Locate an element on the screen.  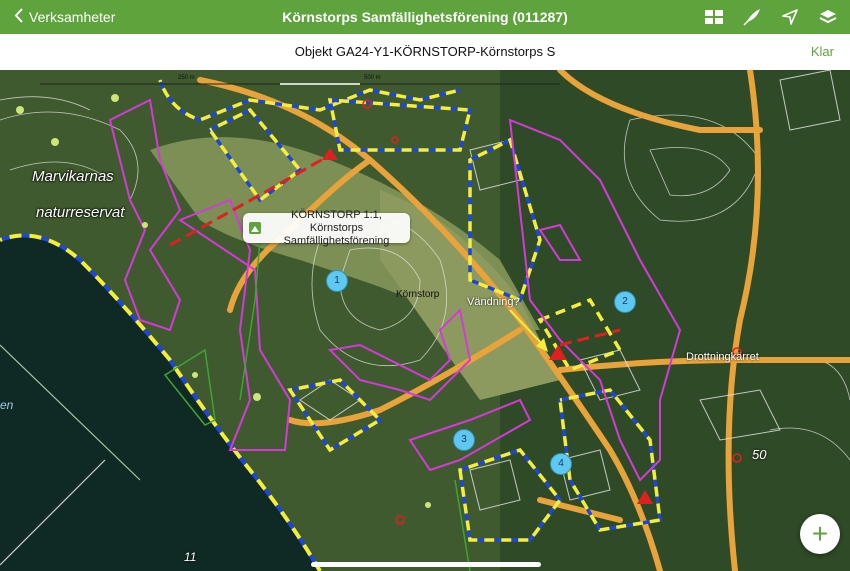
map-pin-1: 1 is located at coordinates (337, 281).